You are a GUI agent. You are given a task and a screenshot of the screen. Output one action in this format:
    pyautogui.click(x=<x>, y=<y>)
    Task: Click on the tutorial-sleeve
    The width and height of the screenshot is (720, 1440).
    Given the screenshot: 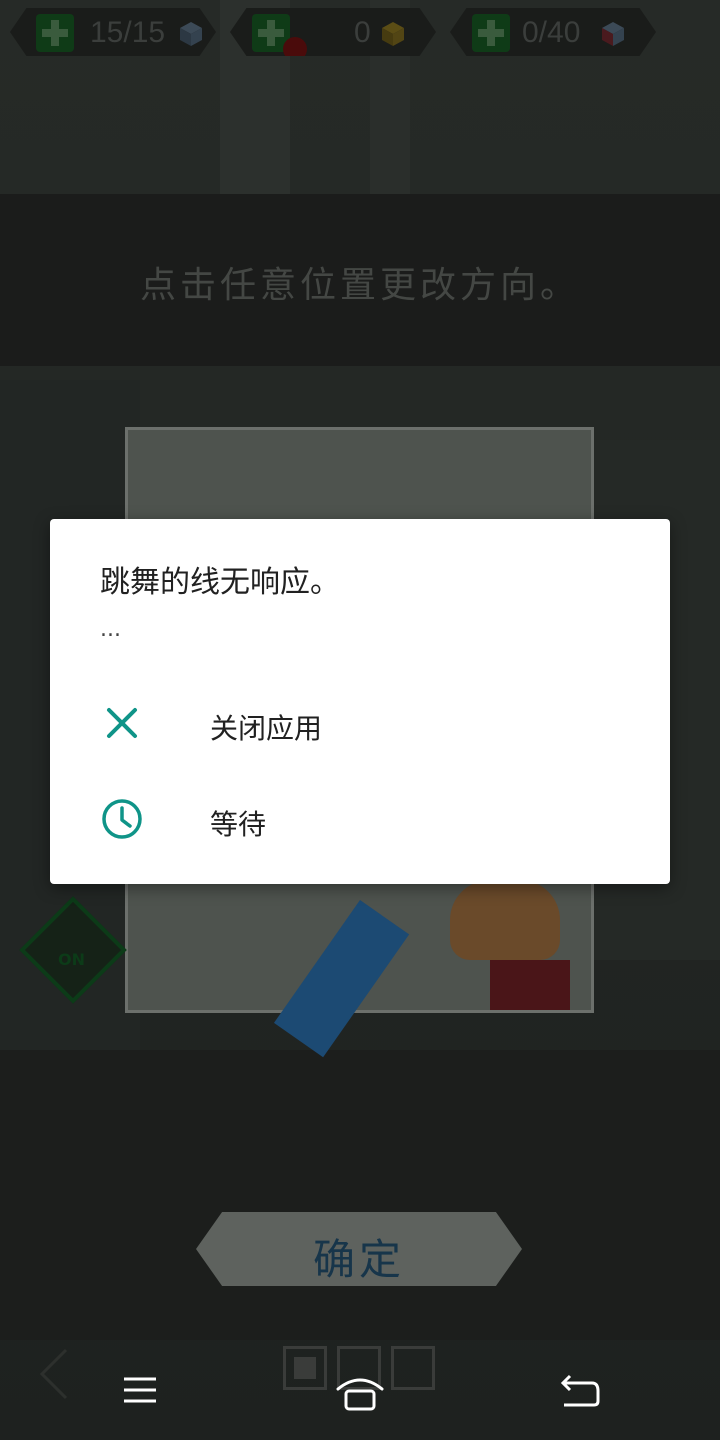 What is the action you would take?
    pyautogui.click(x=530, y=985)
    